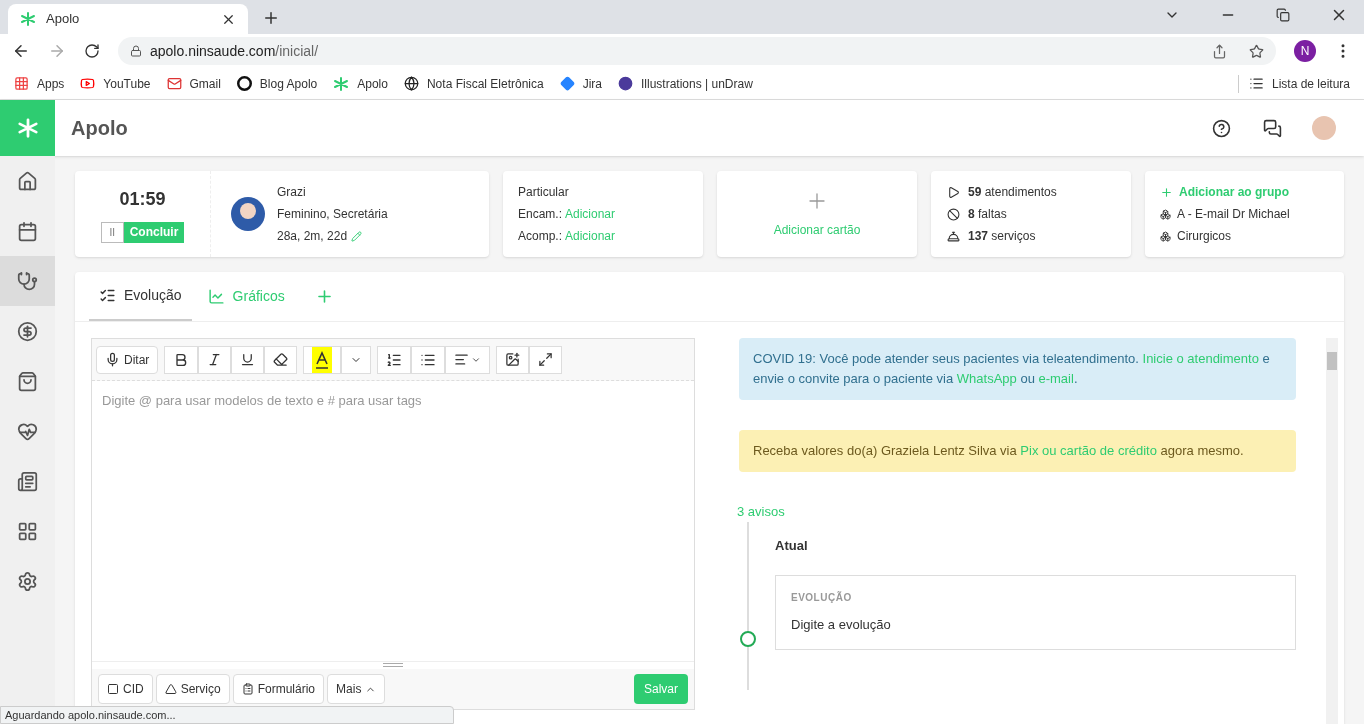  What do you see at coordinates (987, 214) in the screenshot?
I see `stat-text: 8 faltas` at bounding box center [987, 214].